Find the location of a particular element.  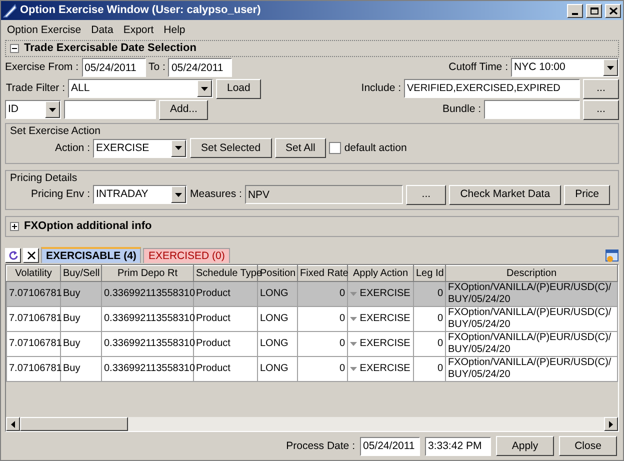

group-label: Pricing Details is located at coordinates (44, 178).